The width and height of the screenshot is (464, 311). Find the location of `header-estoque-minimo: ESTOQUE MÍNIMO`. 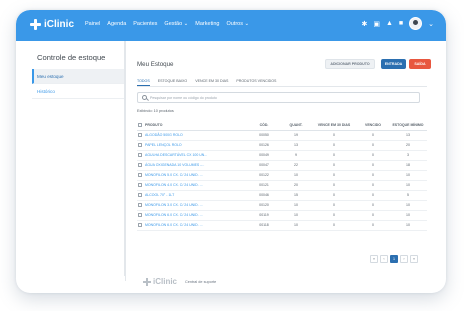

header-estoque-minimo: ESTOQUE MÍNIMO is located at coordinates (408, 126).